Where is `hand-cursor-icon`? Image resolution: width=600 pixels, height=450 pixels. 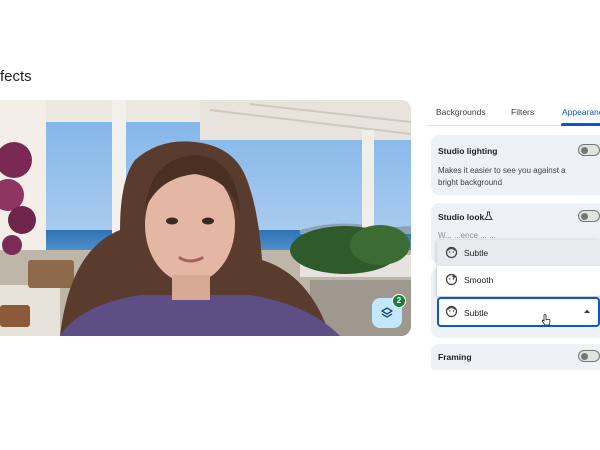
hand-cursor-icon is located at coordinates (546, 320).